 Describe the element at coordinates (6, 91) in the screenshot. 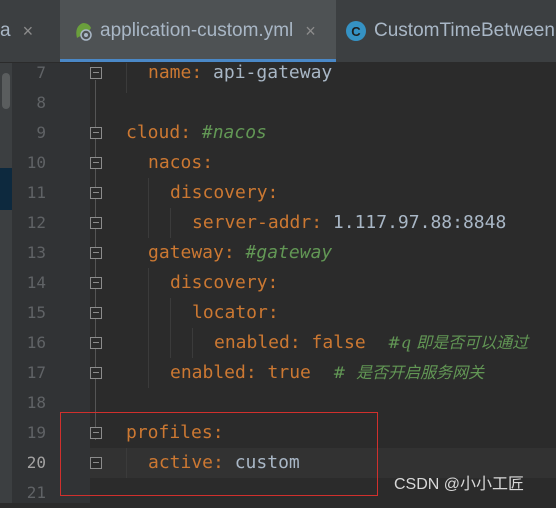

I see `scrollbar-thumb` at that location.